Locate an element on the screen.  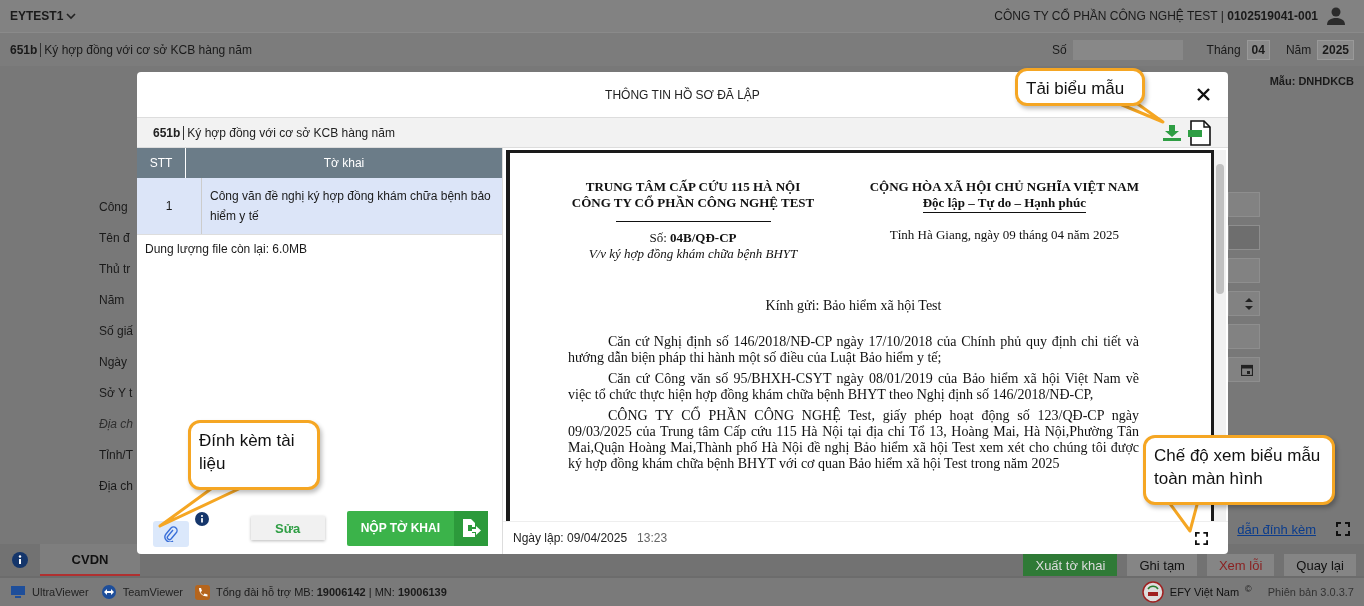
created-time: 13:23 is located at coordinates (652, 538).